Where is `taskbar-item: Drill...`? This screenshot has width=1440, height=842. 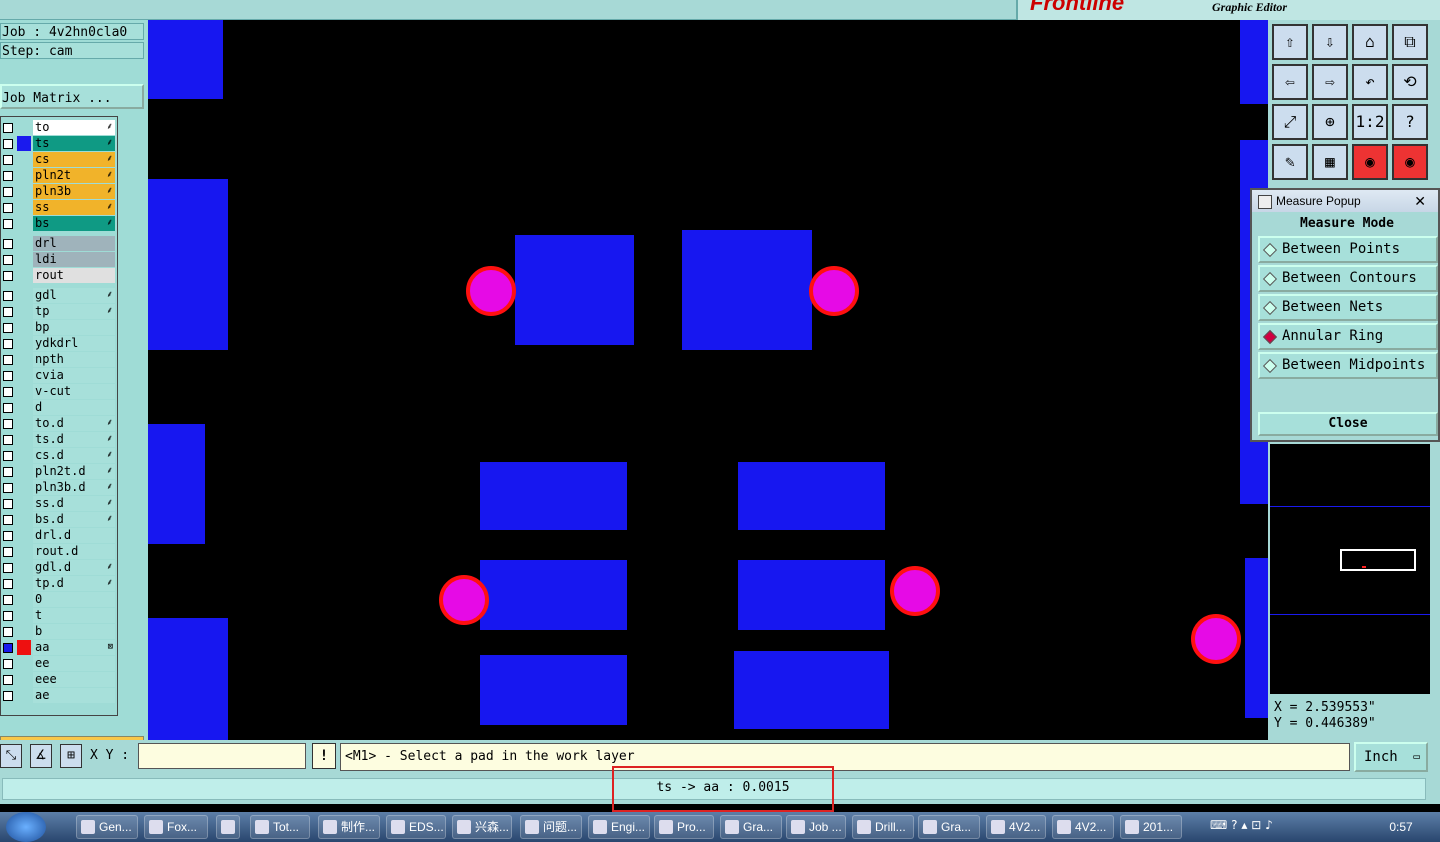
taskbar-item: Drill... is located at coordinates (883, 827).